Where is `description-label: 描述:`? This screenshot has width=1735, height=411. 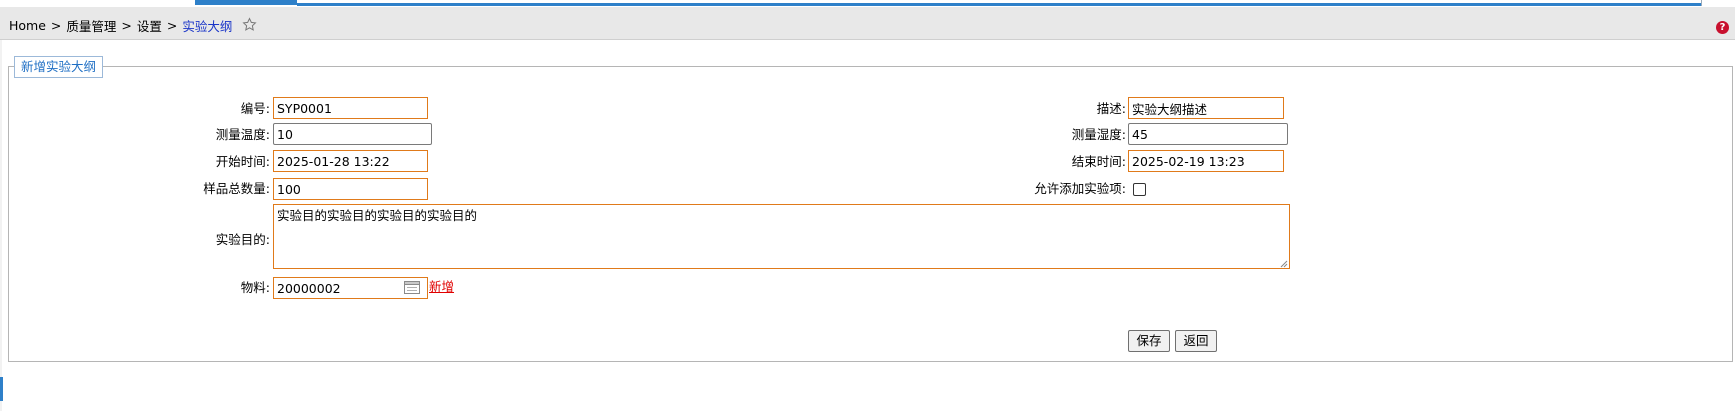 description-label: 描述: is located at coordinates (1111, 108).